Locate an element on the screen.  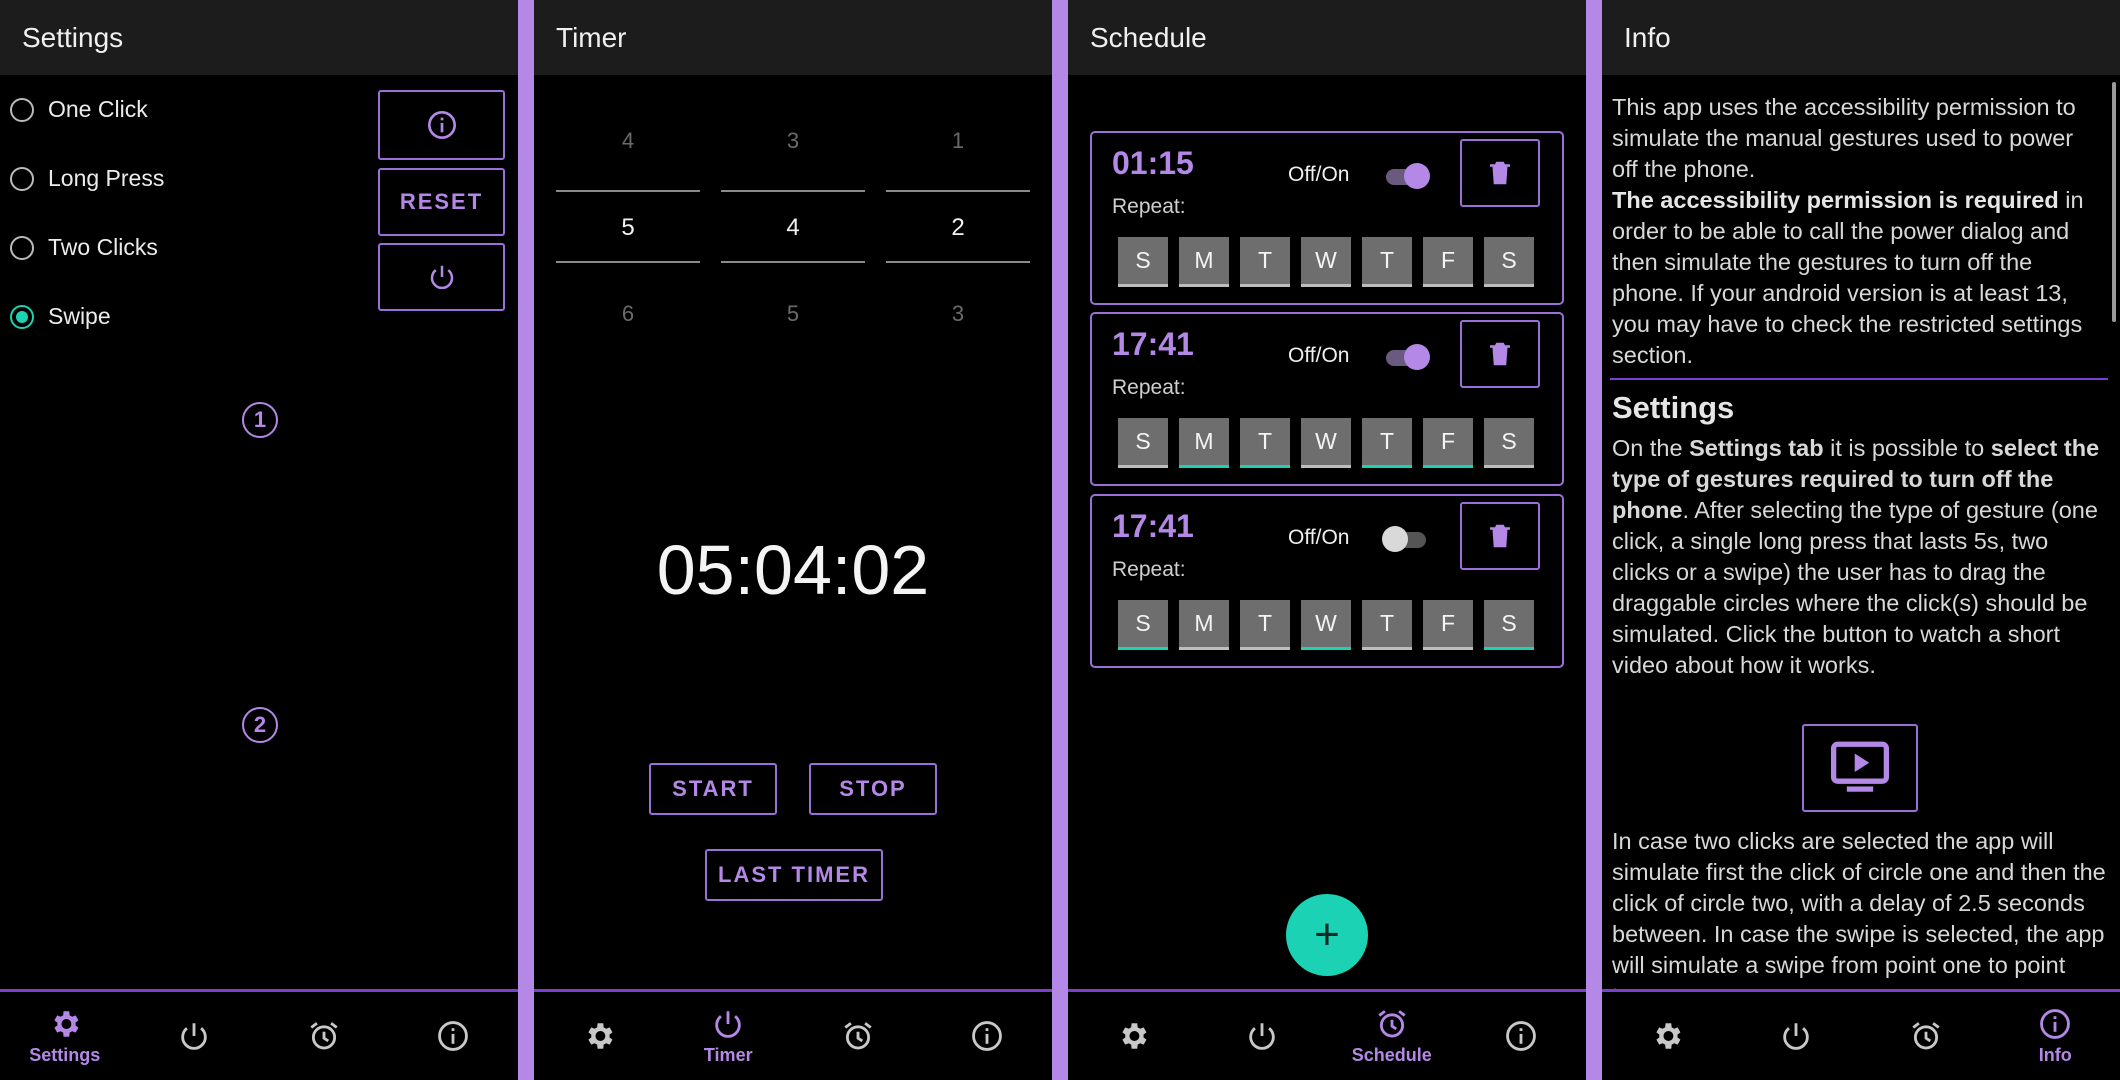
alarm-card: 17:41 Repeat: Off/On S M T W T F S is located at coordinates (1327, 581).